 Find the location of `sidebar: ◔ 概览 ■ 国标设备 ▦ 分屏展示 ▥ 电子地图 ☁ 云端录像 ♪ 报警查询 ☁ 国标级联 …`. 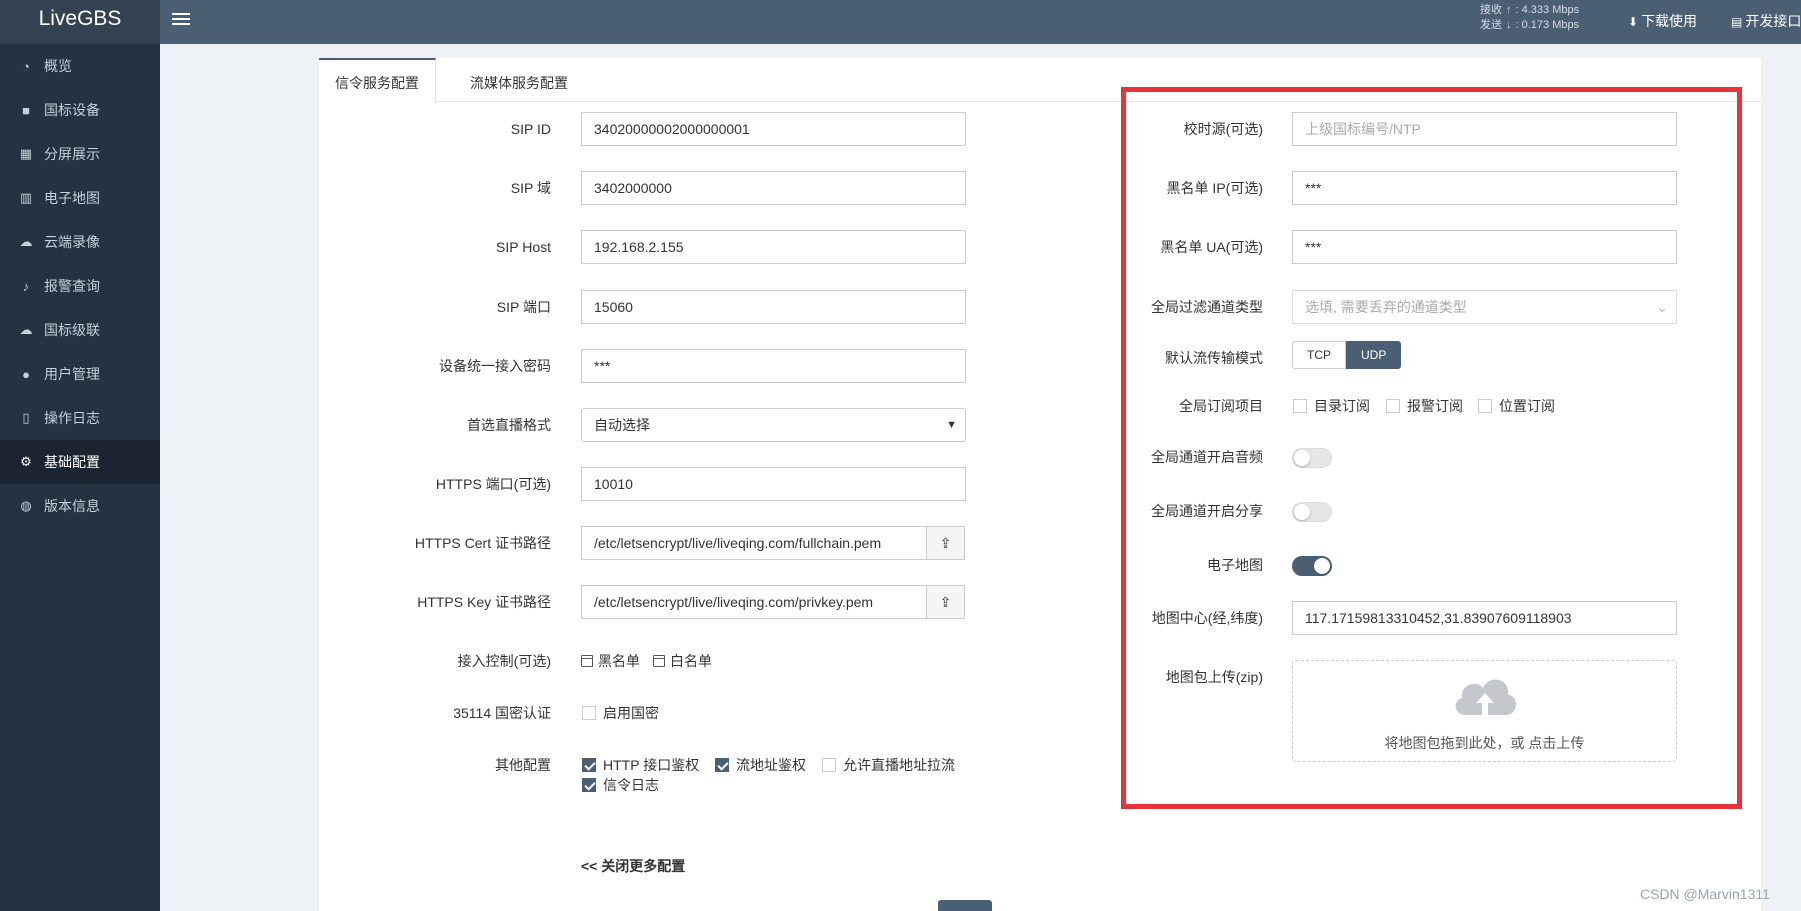

sidebar: ◔ 概览 ■ 国标设备 ▦ 分屏展示 ▥ 电子地图 ☁ 云端录像 ♪ 报警查询 ☁ 国标级联 … is located at coordinates (80, 477).